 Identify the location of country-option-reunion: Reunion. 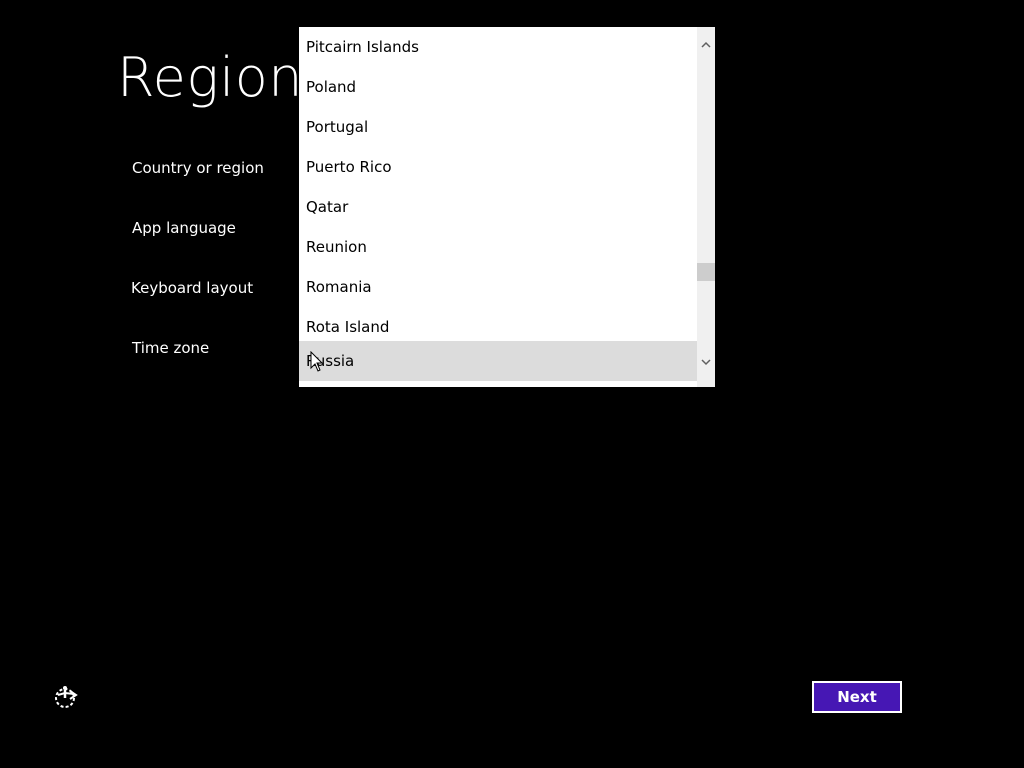
(498, 247).